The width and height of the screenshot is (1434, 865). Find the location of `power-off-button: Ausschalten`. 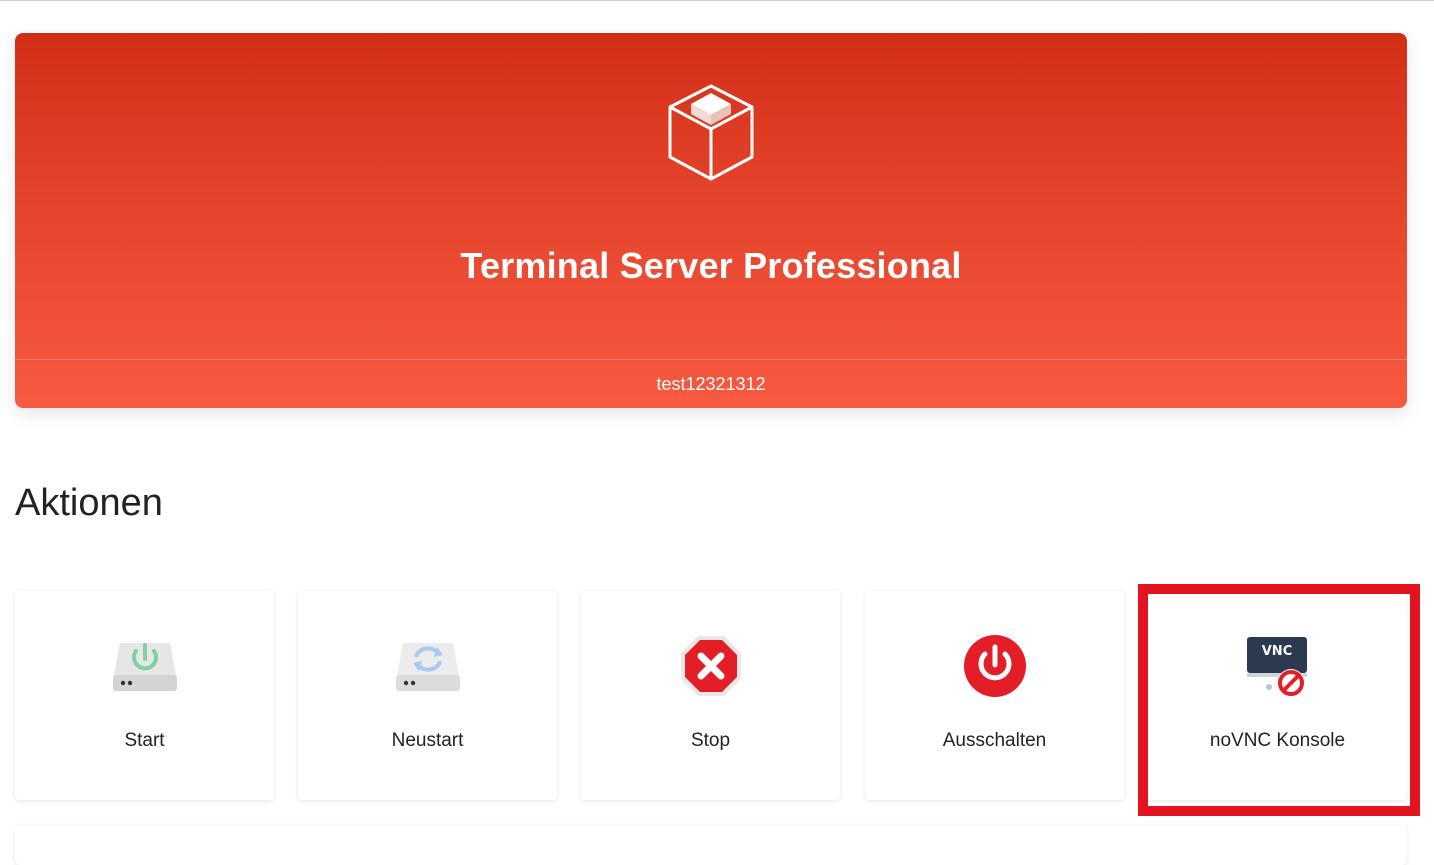

power-off-button: Ausschalten is located at coordinates (994, 695).